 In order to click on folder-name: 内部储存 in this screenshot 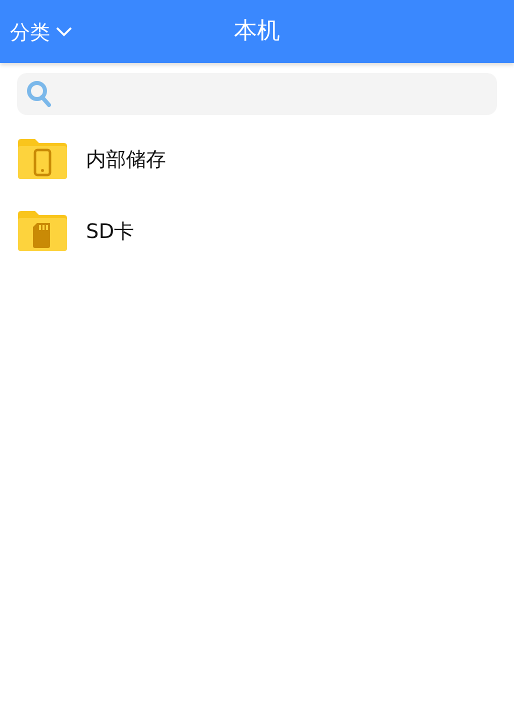, I will do `click(126, 159)`.